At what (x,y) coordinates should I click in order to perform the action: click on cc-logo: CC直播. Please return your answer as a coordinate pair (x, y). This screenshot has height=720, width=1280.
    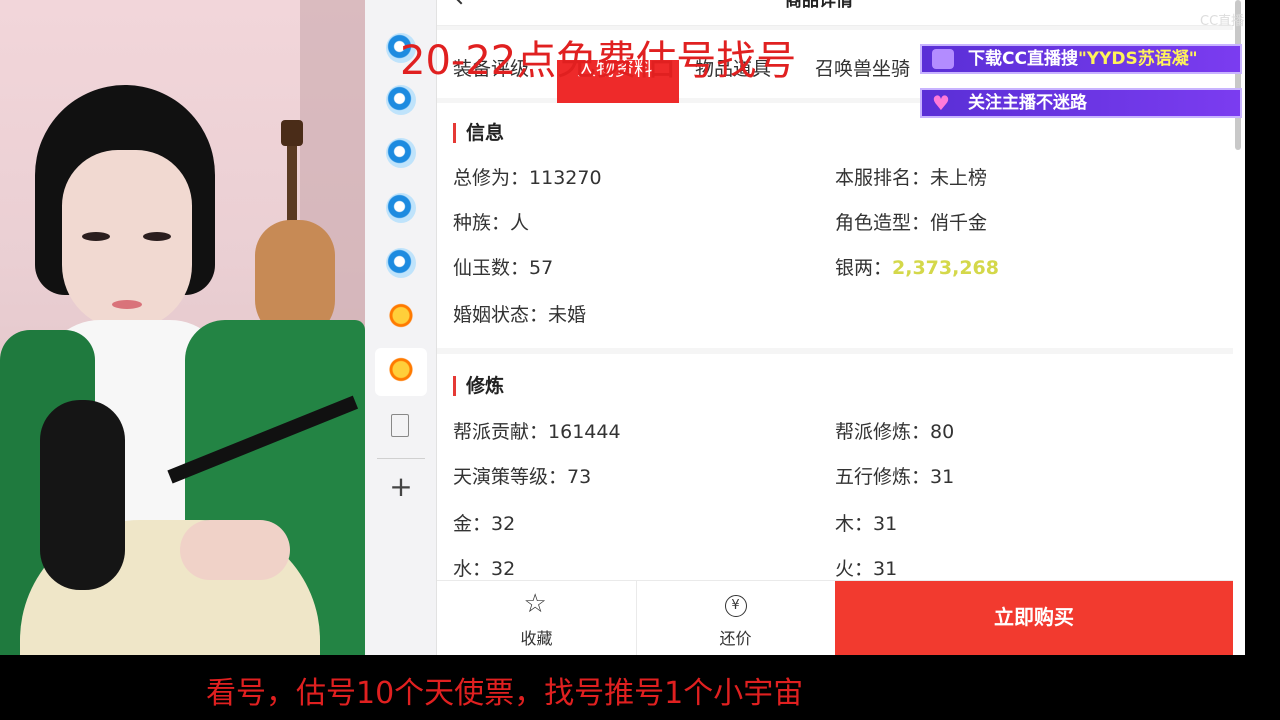
    Looking at the image, I should click on (1222, 21).